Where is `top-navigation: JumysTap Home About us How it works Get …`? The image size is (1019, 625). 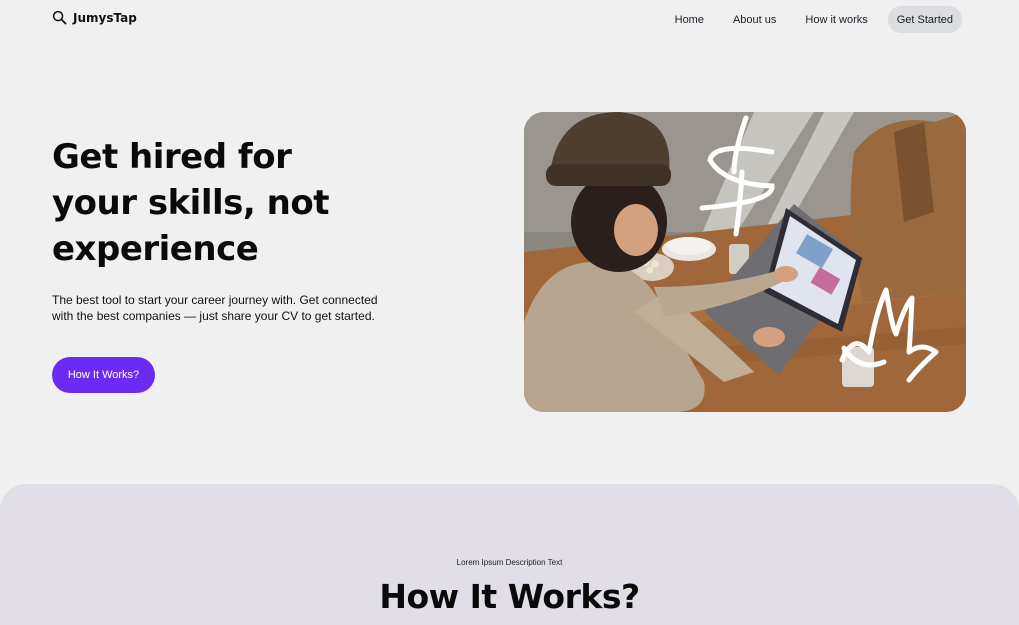 top-navigation: JumysTap Home About us How it works Get … is located at coordinates (509, 19).